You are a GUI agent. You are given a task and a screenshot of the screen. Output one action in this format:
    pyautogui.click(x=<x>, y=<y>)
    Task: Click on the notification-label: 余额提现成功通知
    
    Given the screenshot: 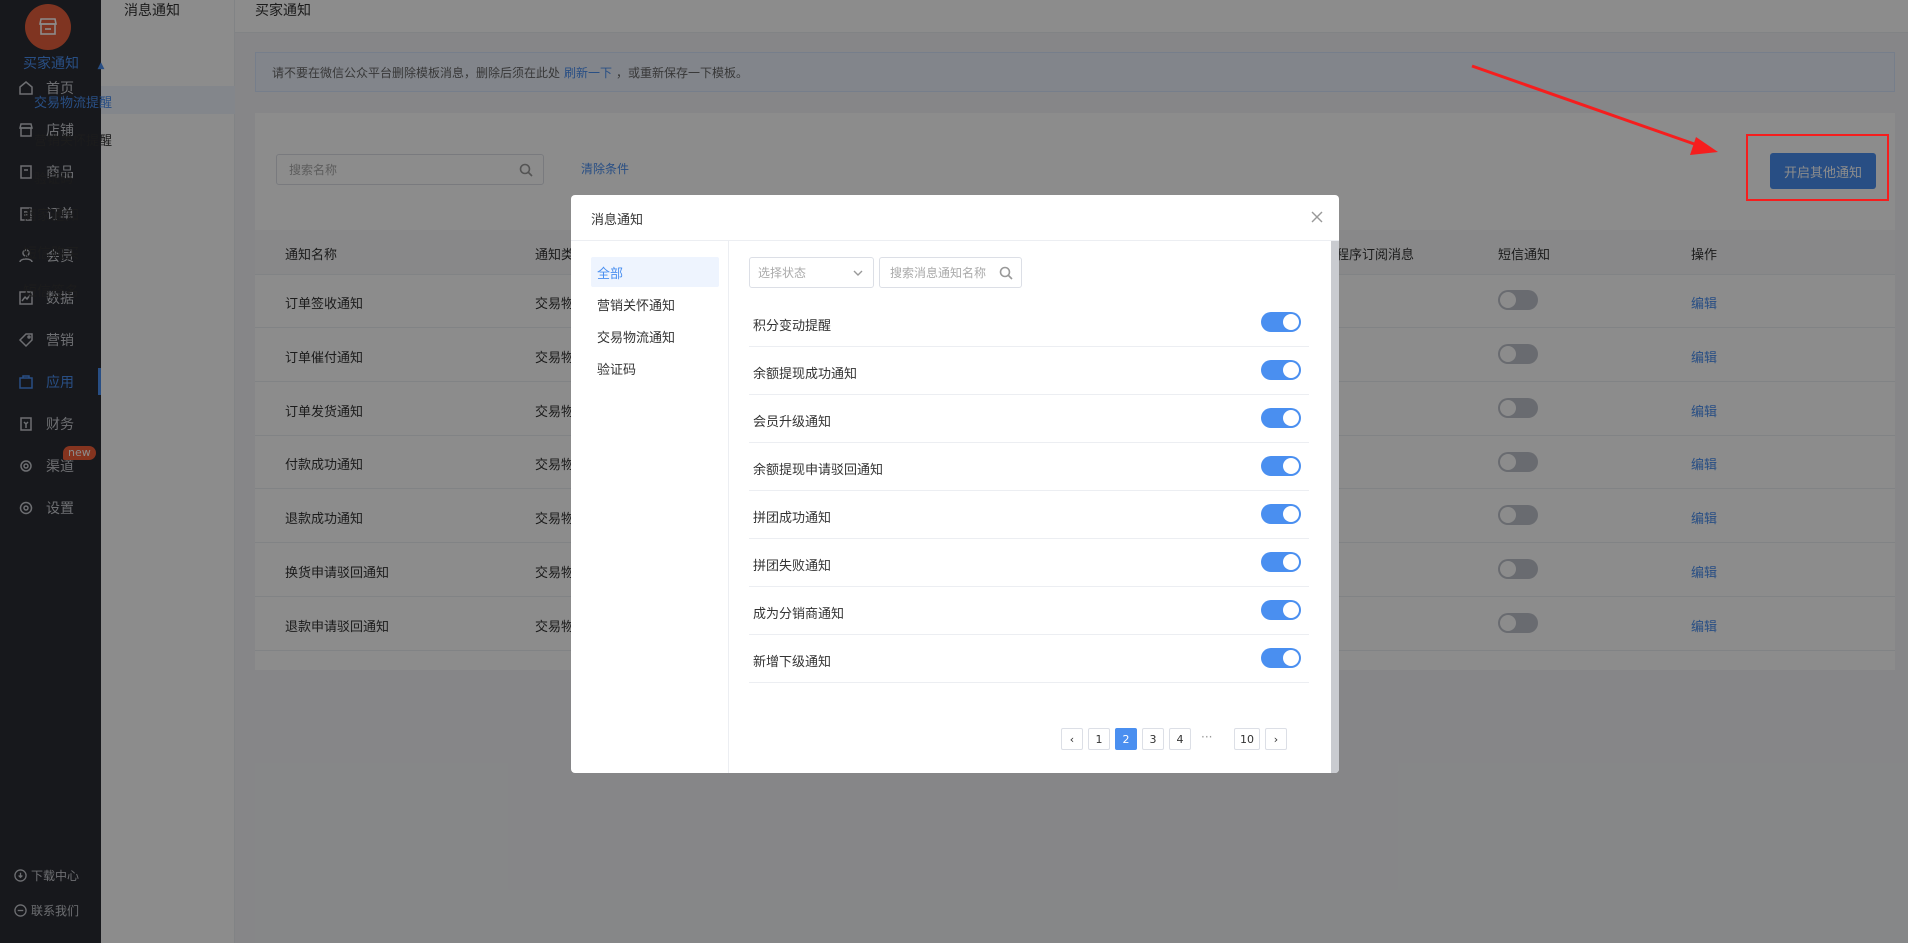 What is the action you would take?
    pyautogui.click(x=805, y=374)
    